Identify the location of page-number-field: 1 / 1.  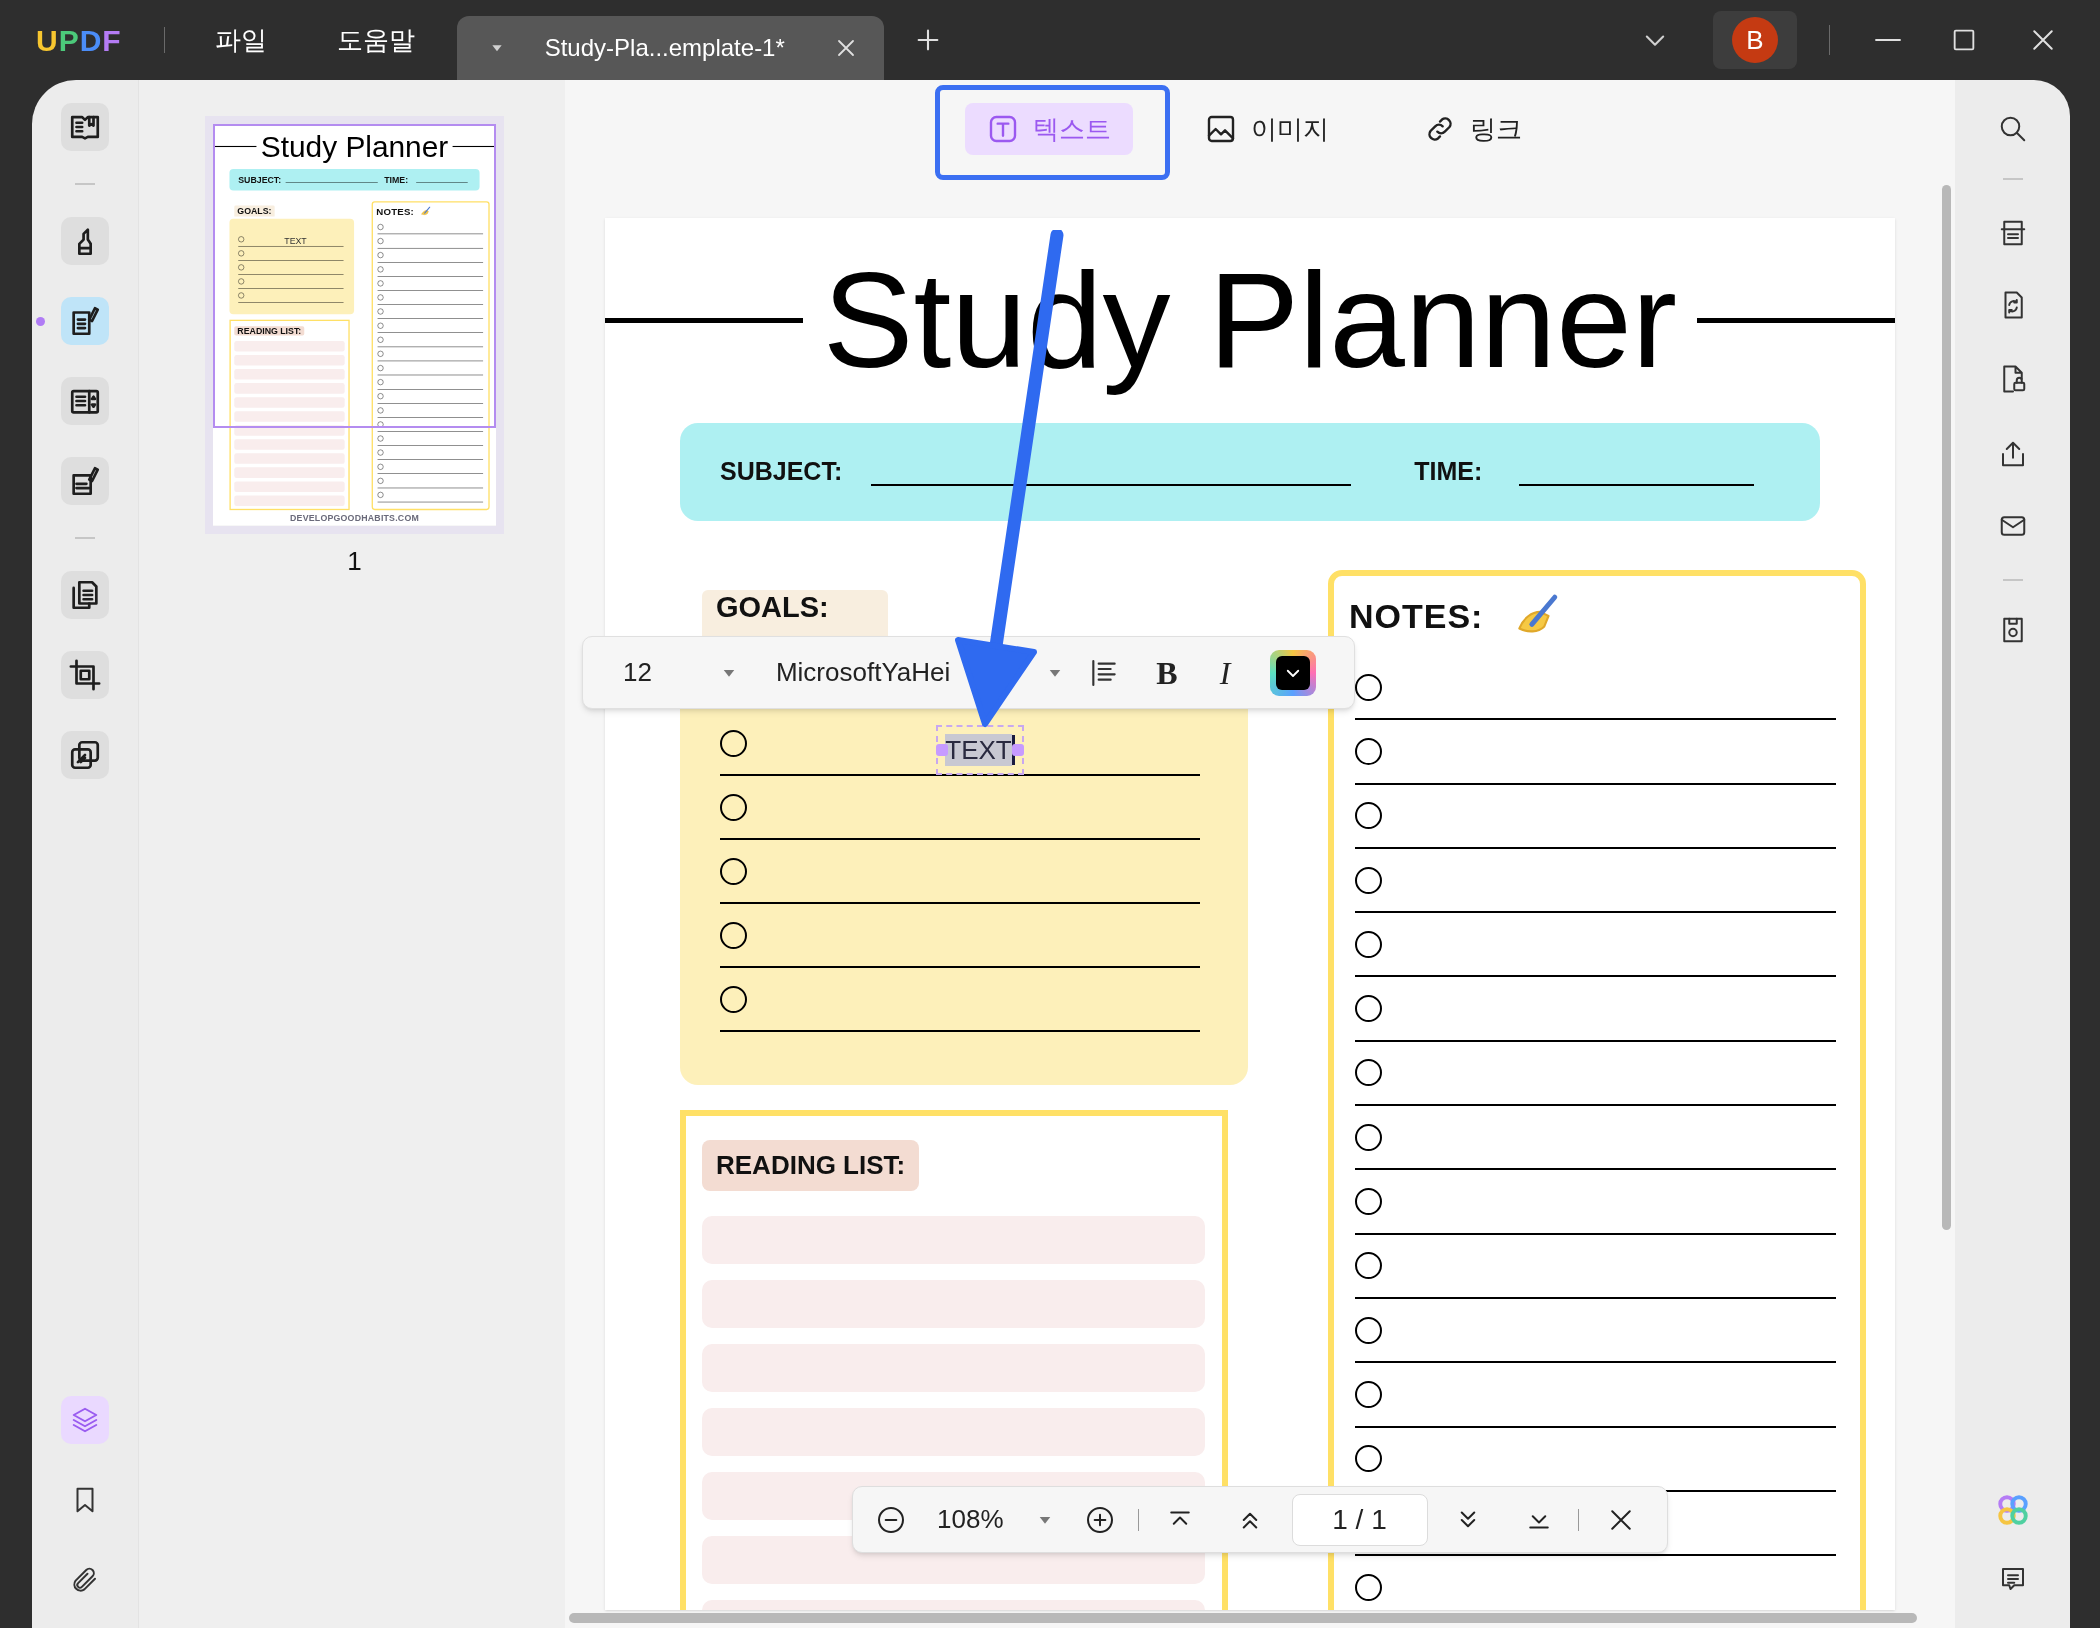
(1359, 1519).